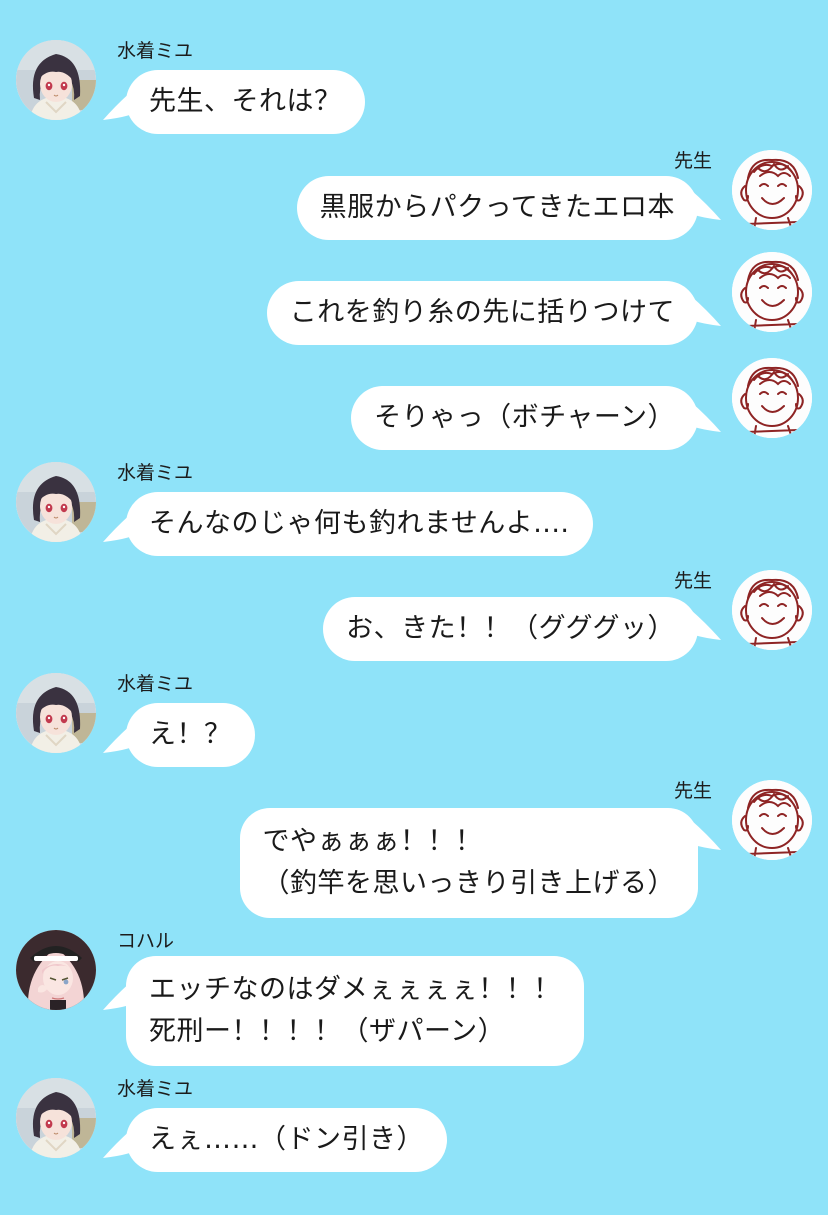  I want to click on message-bubble: でやぁぁぁ！！！ （釣竿を思いっきり引き上げる）, so click(468, 863).